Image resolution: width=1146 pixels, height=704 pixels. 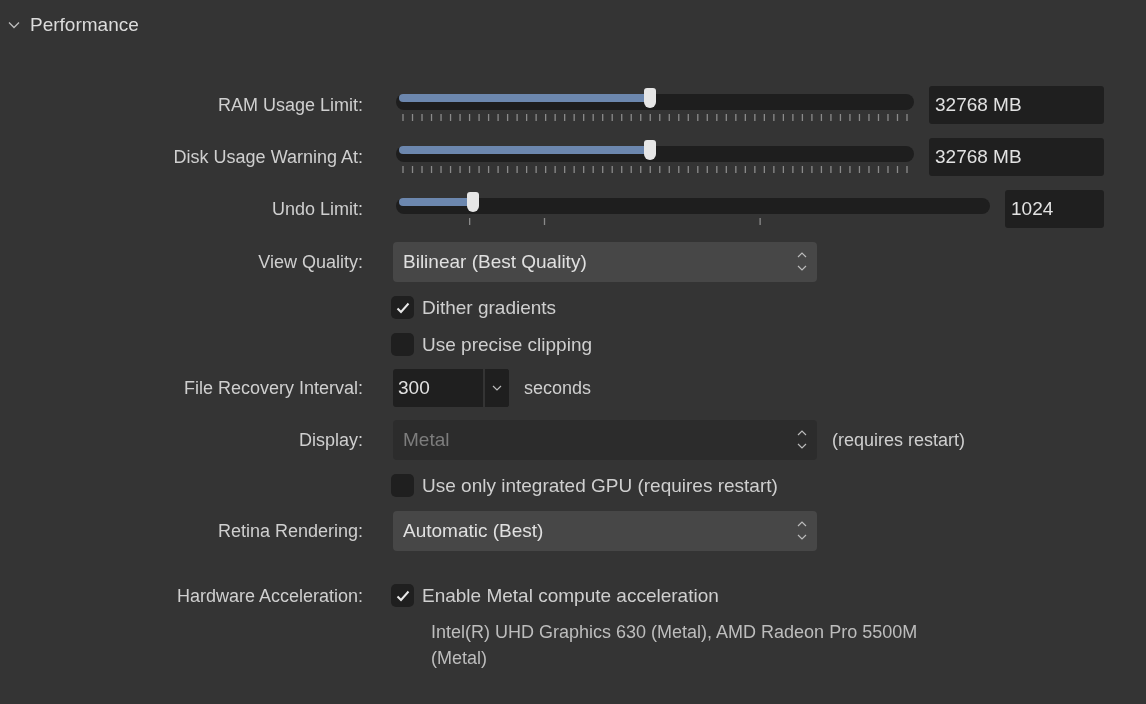 I want to click on checkbox-label: Use precise clipping, so click(x=507, y=344).